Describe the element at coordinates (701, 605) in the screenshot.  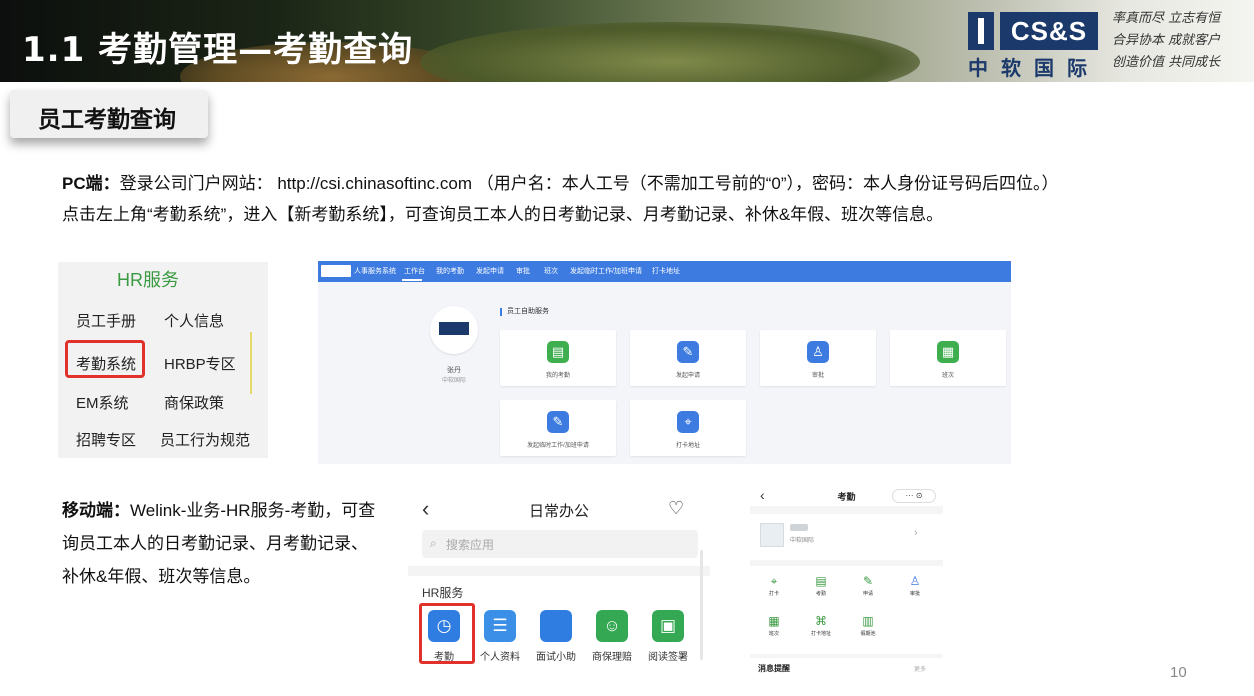
I see `scrollbar` at that location.